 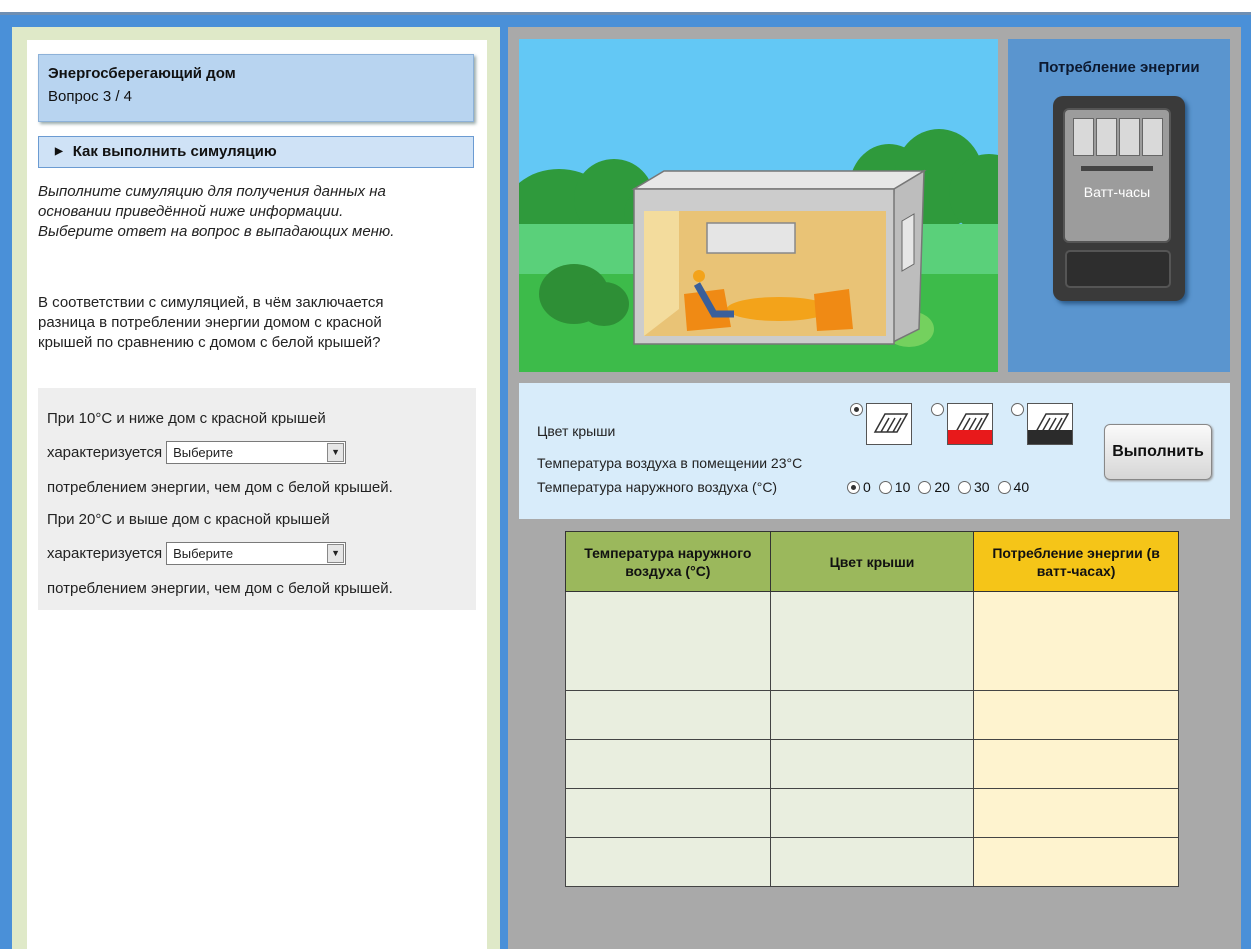 I want to click on roof-color-label: Цвет крыши, so click(x=576, y=431).